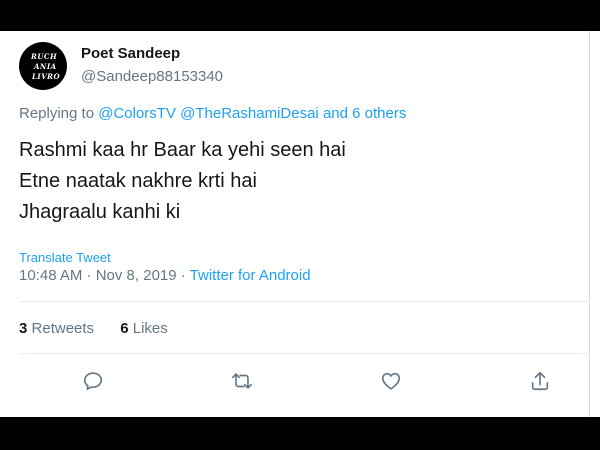  Describe the element at coordinates (249, 113) in the screenshot. I see `mention-therashamidesai: @TheRashamiDesai` at that location.